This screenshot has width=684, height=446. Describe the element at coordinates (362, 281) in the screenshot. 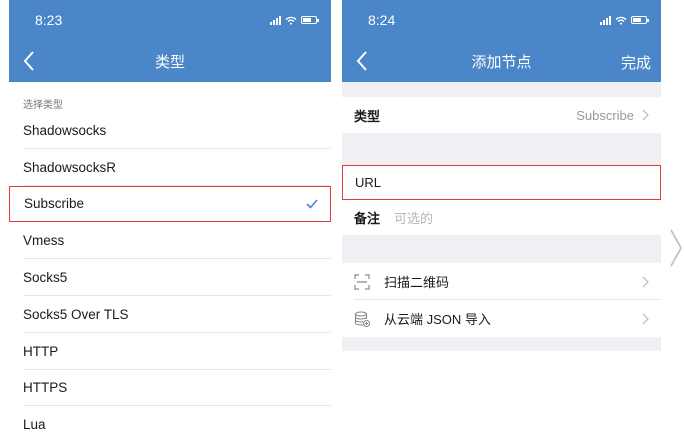

I see `qr-scan-icon` at that location.